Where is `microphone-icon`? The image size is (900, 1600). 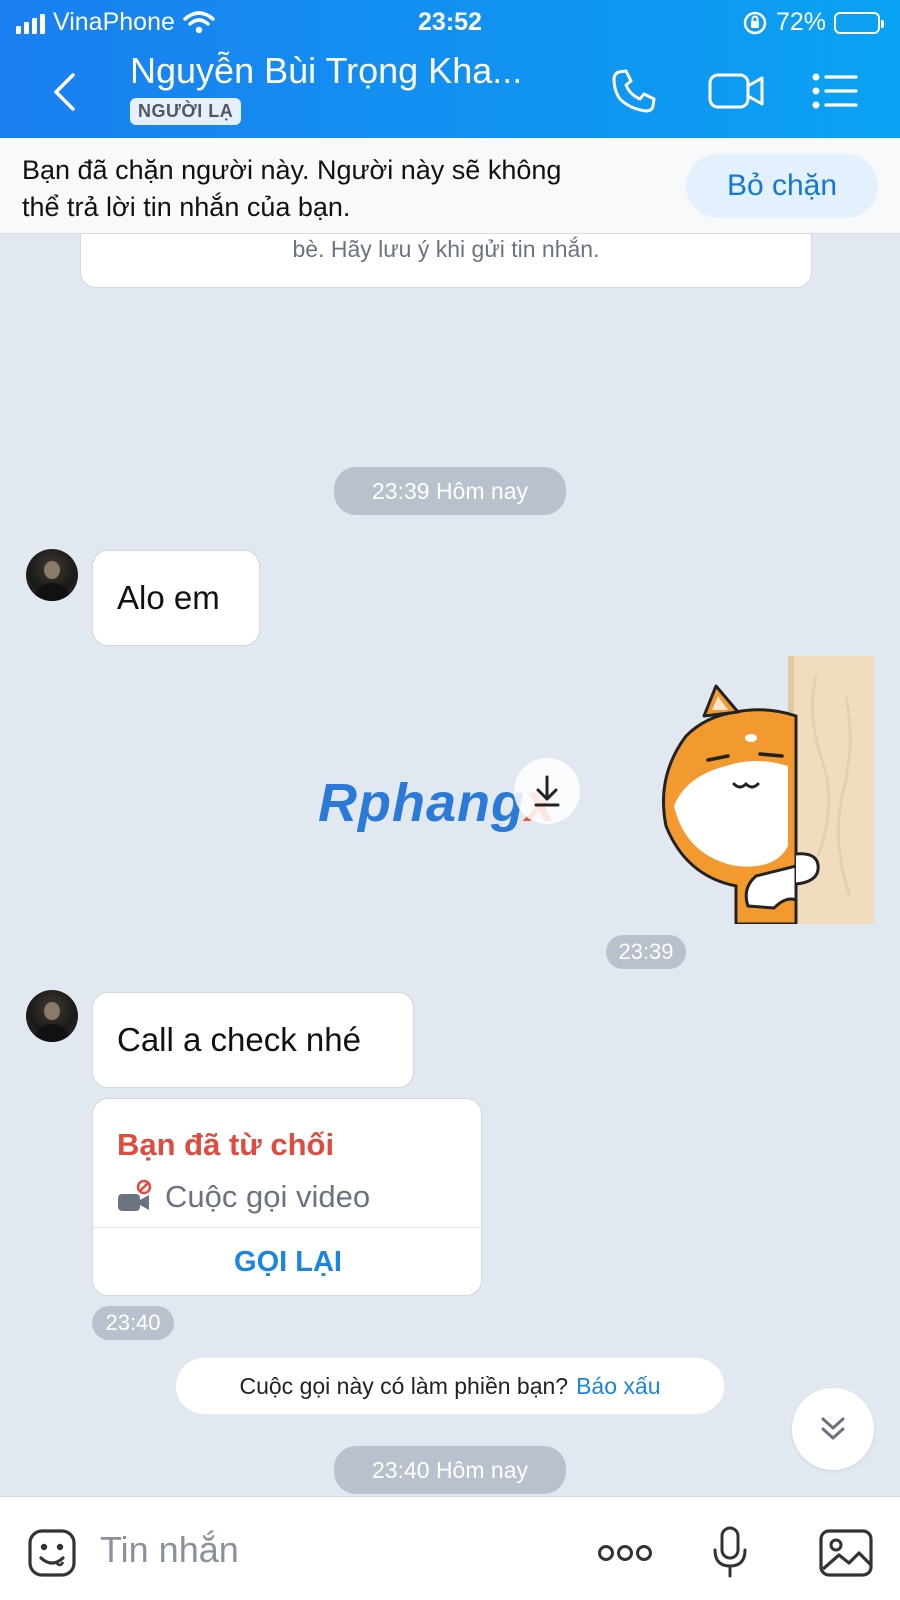 microphone-icon is located at coordinates (730, 1552).